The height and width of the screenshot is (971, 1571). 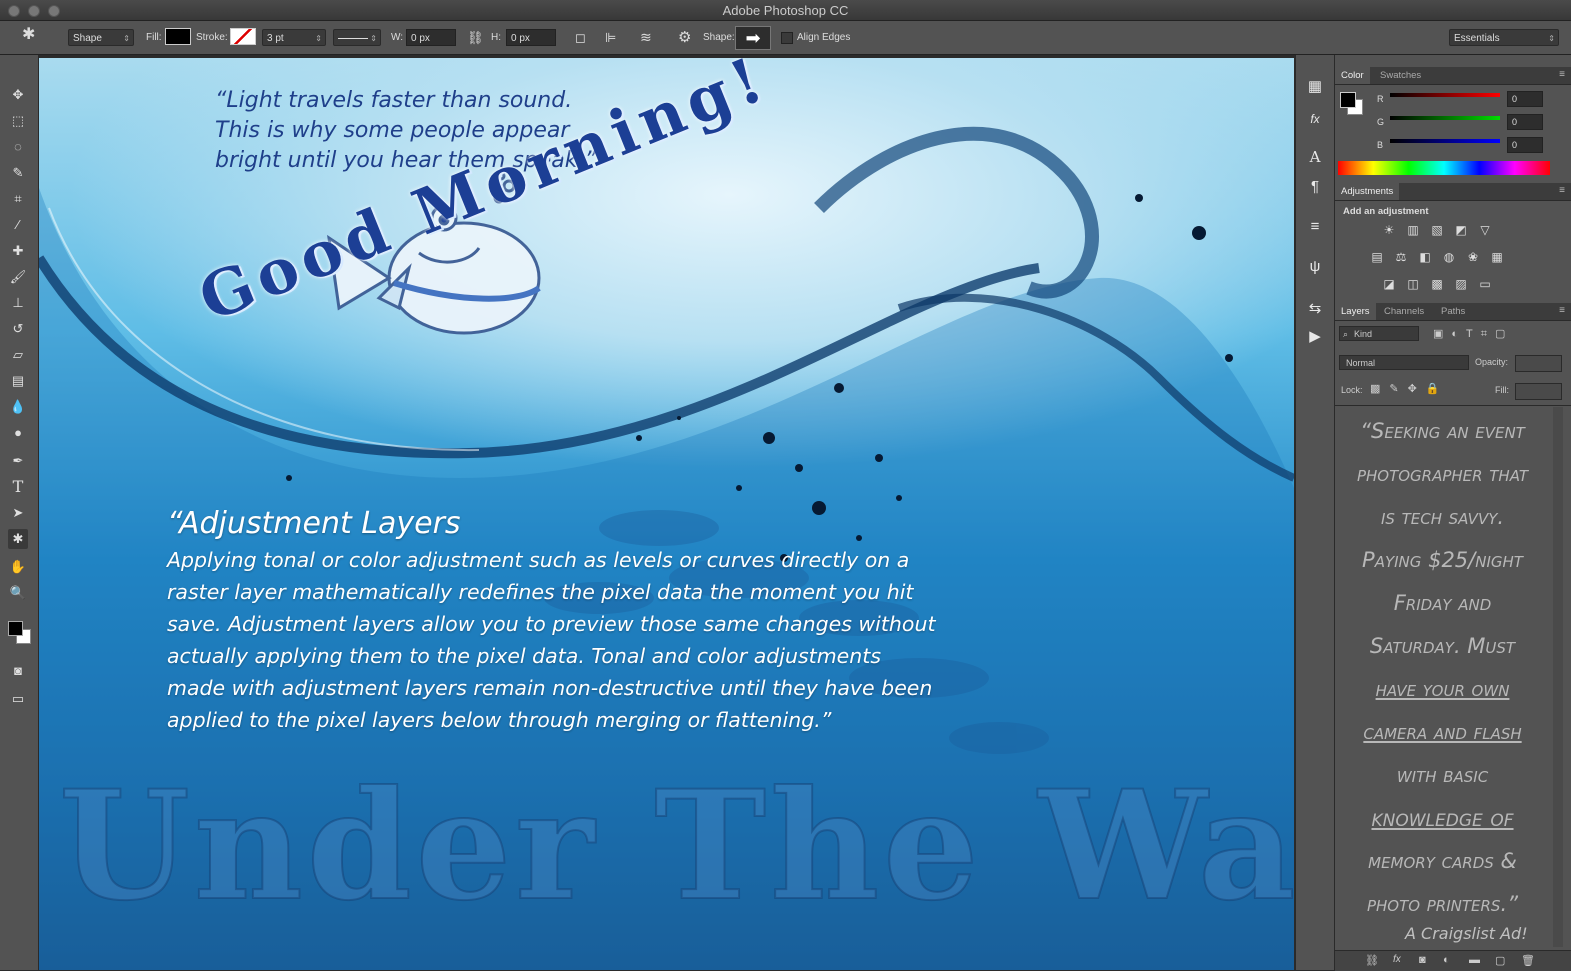 I want to click on workspace-select: Essentials, so click(x=1504, y=38).